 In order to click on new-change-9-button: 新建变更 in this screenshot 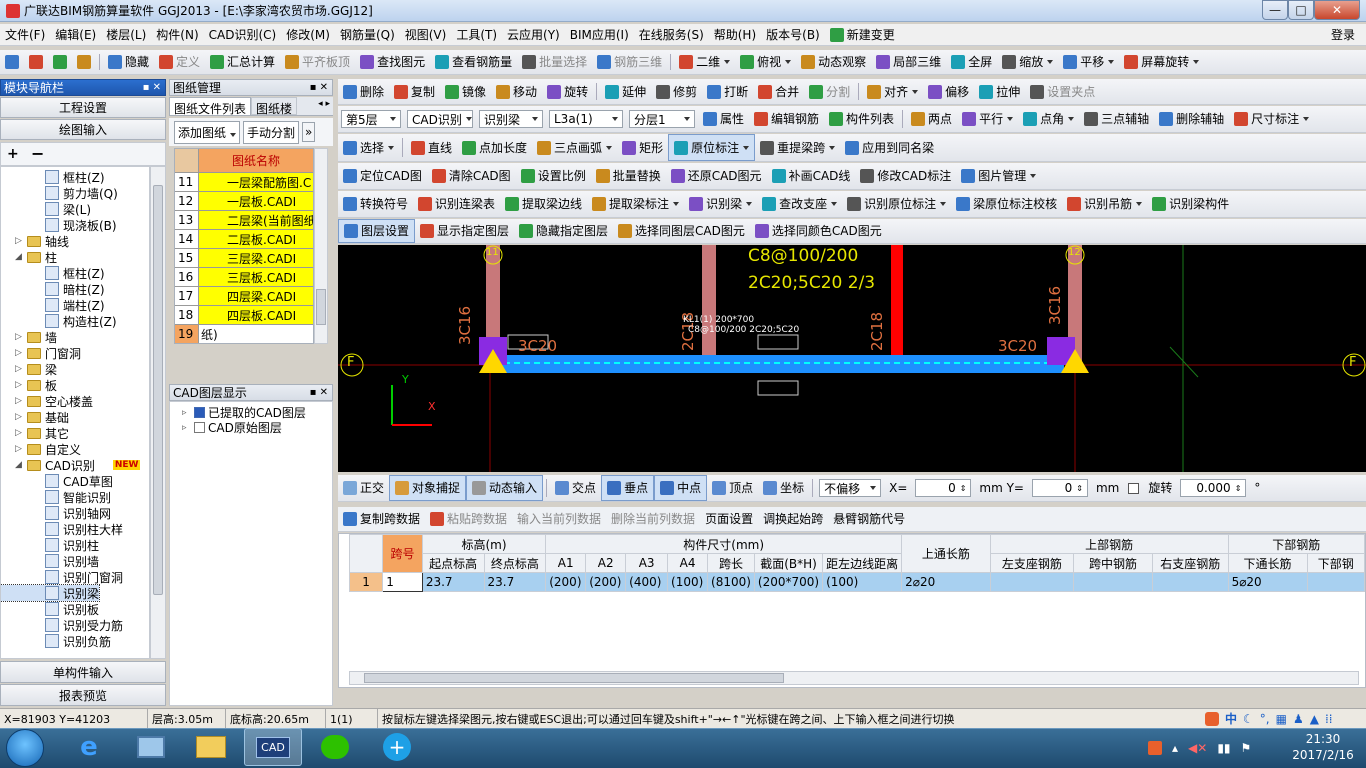, I will do `click(862, 34)`.